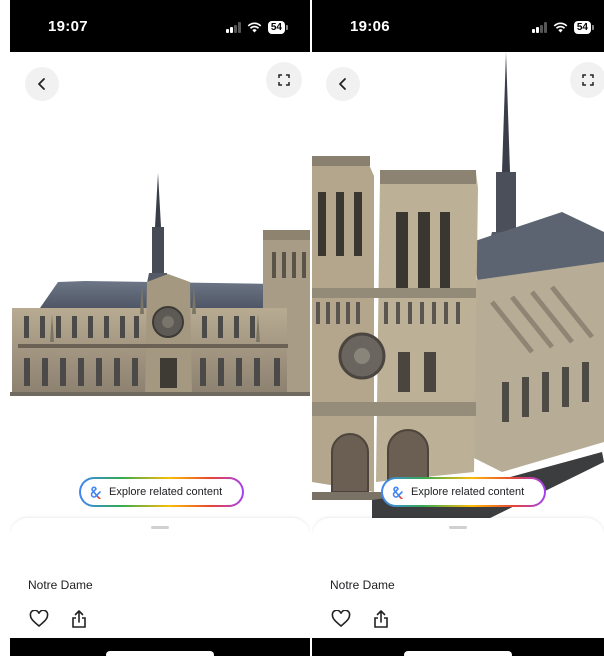  What do you see at coordinates (160, 26) in the screenshot?
I see `status-bar: 19:07 54` at bounding box center [160, 26].